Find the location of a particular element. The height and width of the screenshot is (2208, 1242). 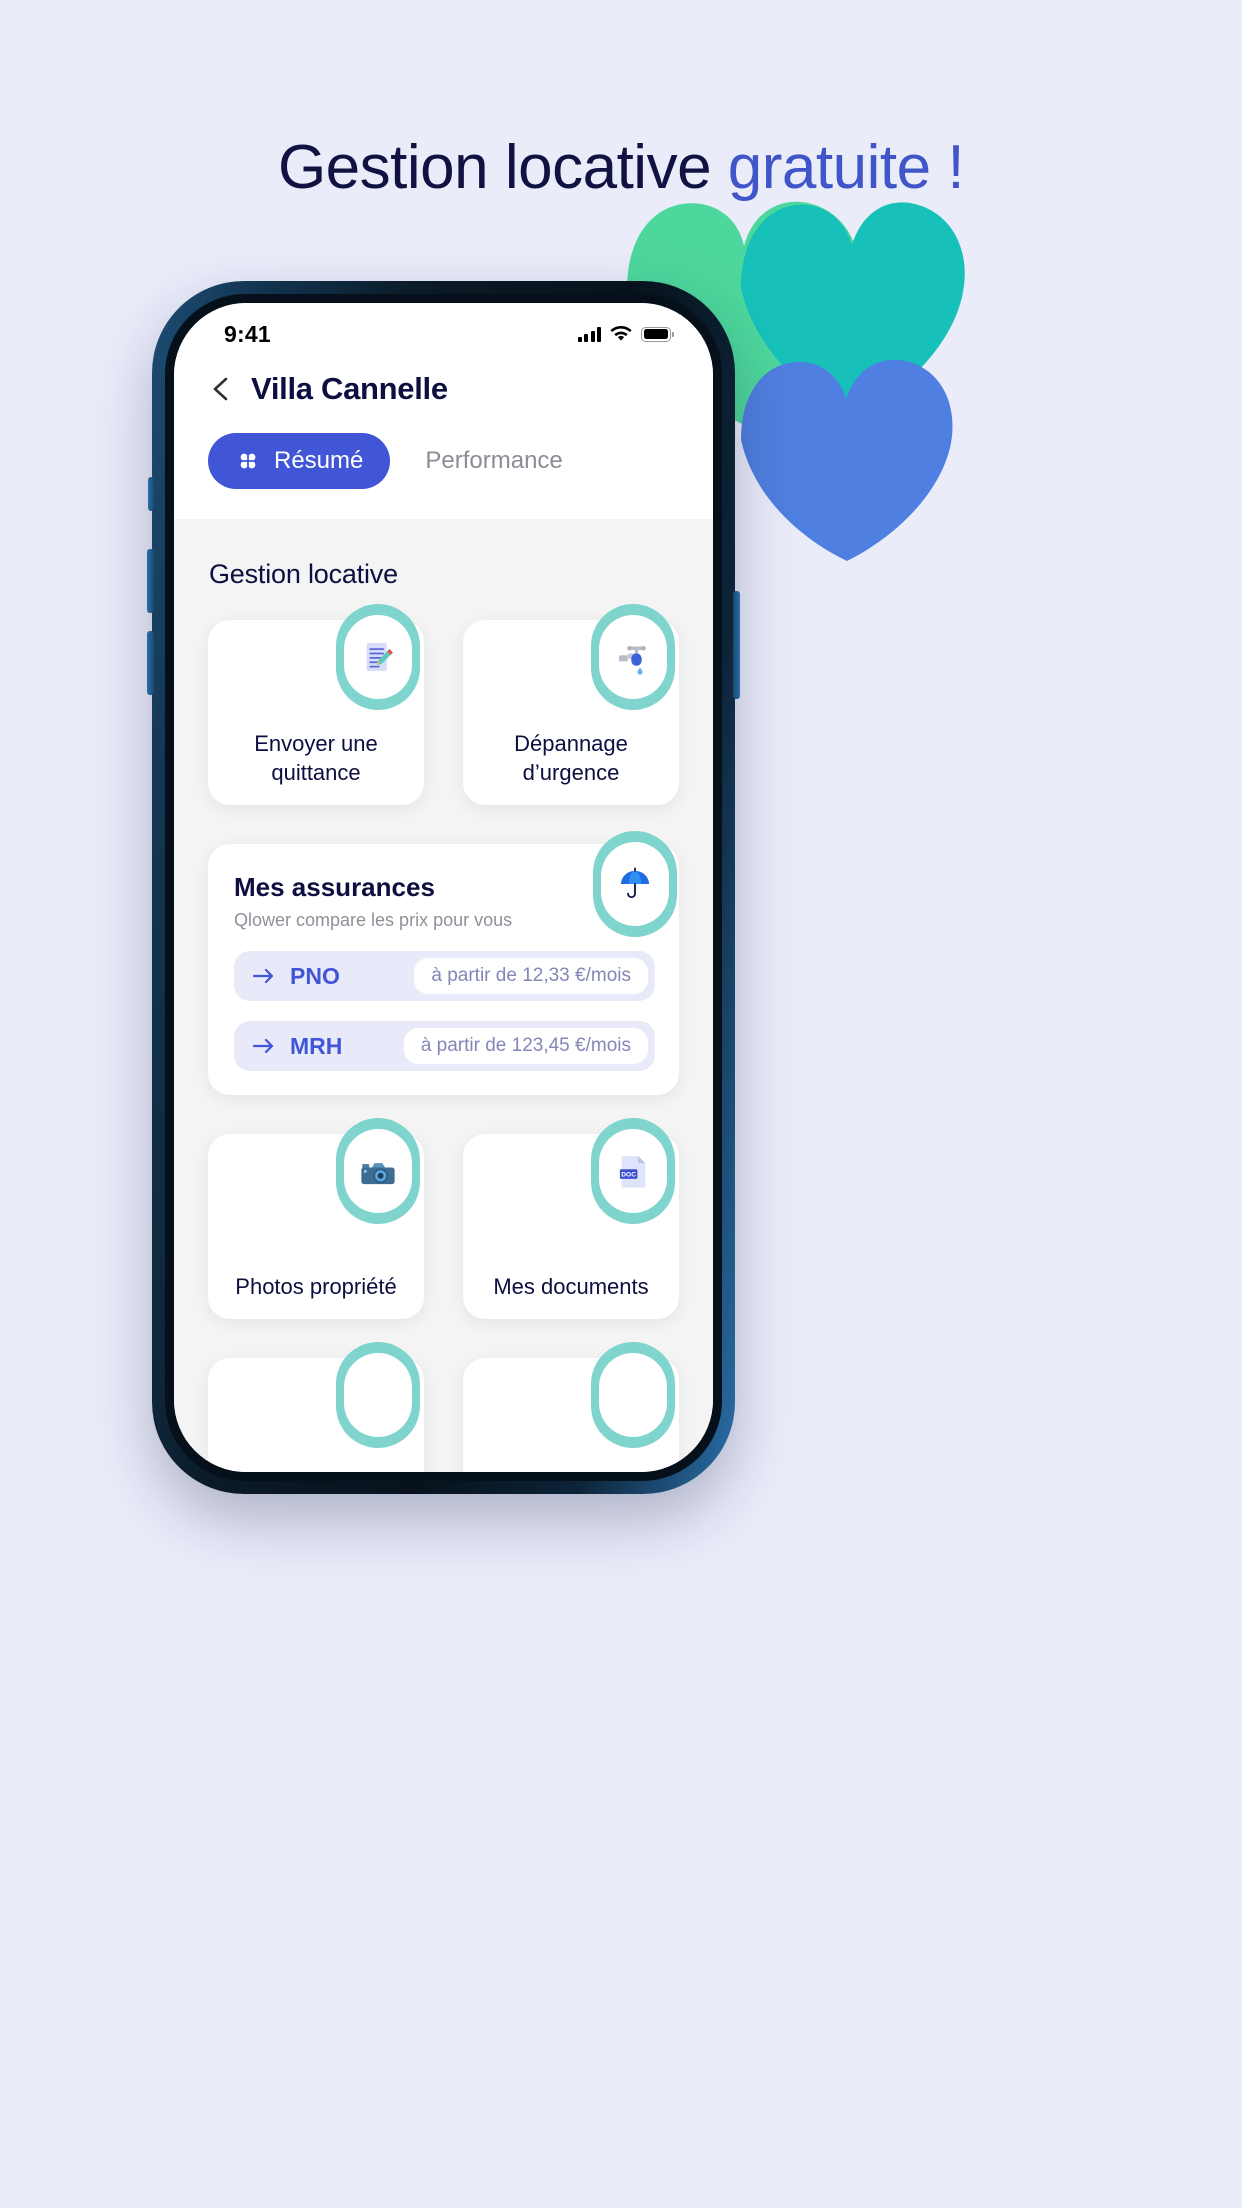

back-button is located at coordinates (221, 389).